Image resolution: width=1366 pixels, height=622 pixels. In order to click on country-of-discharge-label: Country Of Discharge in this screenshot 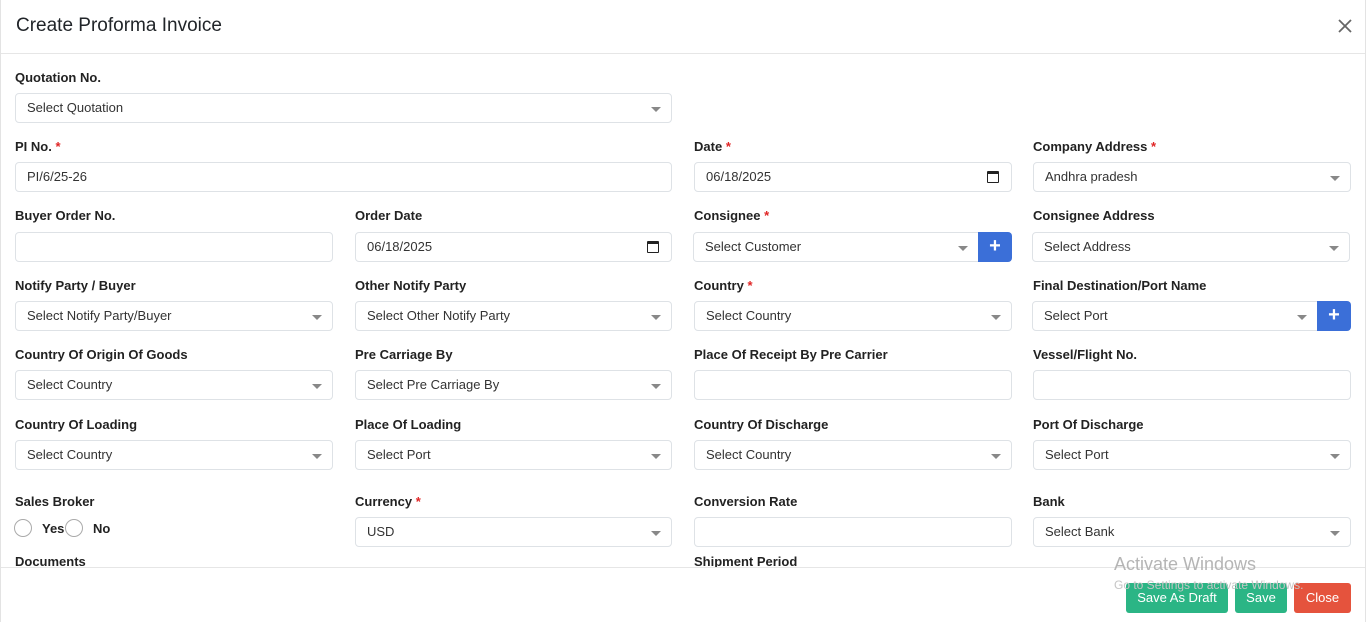, I will do `click(761, 424)`.